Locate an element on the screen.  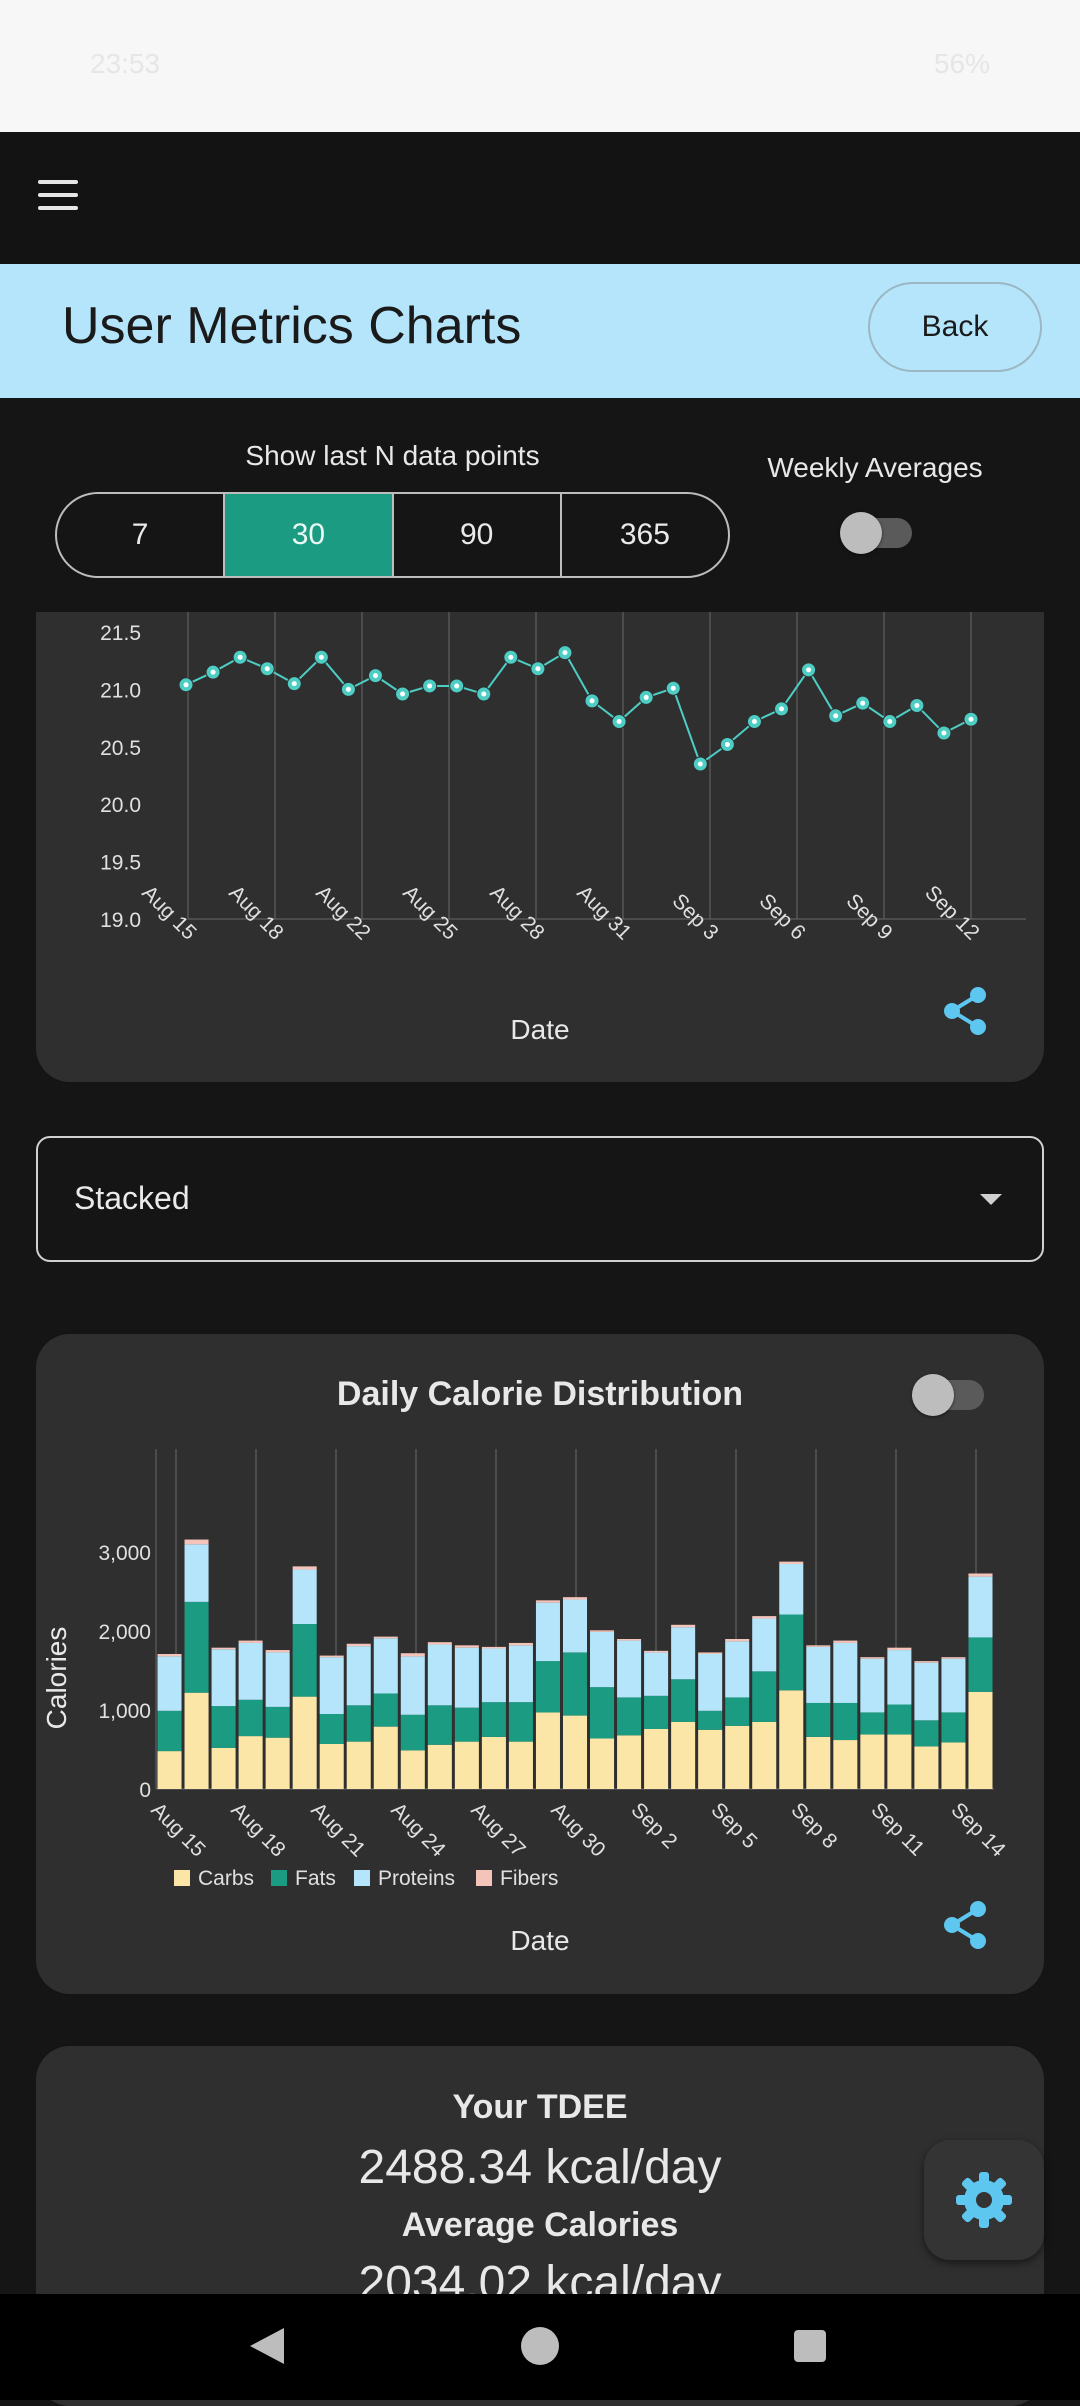
x-tick-label: Aug 21 is located at coordinates (337, 1829).